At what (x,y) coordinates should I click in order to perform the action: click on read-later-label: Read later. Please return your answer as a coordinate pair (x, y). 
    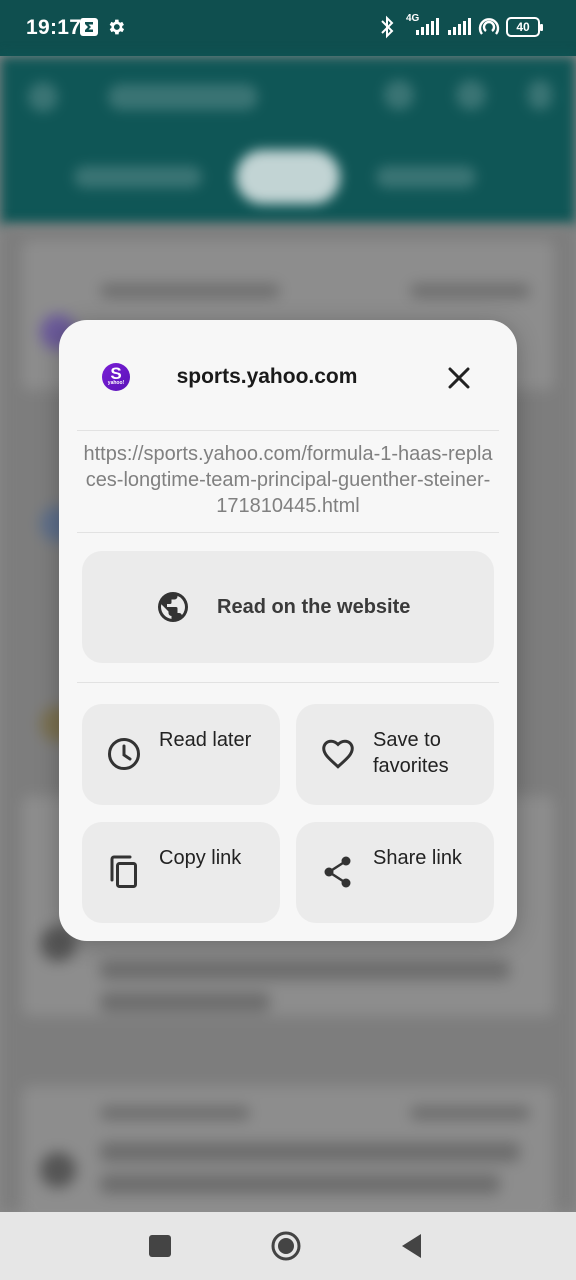
    Looking at the image, I should click on (205, 740).